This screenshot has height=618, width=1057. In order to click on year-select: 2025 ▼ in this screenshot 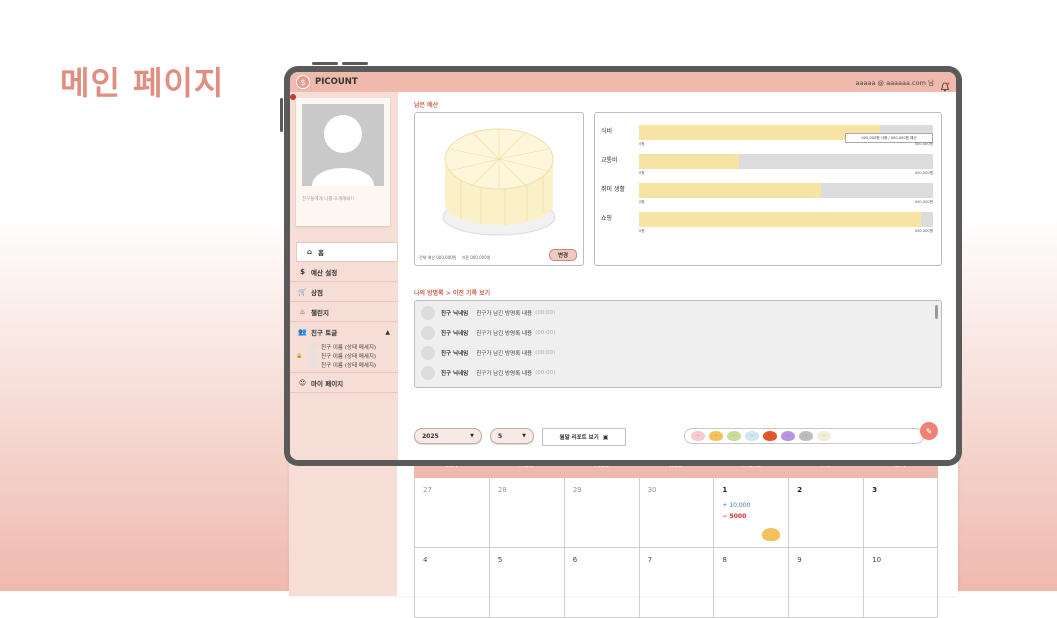, I will do `click(448, 436)`.